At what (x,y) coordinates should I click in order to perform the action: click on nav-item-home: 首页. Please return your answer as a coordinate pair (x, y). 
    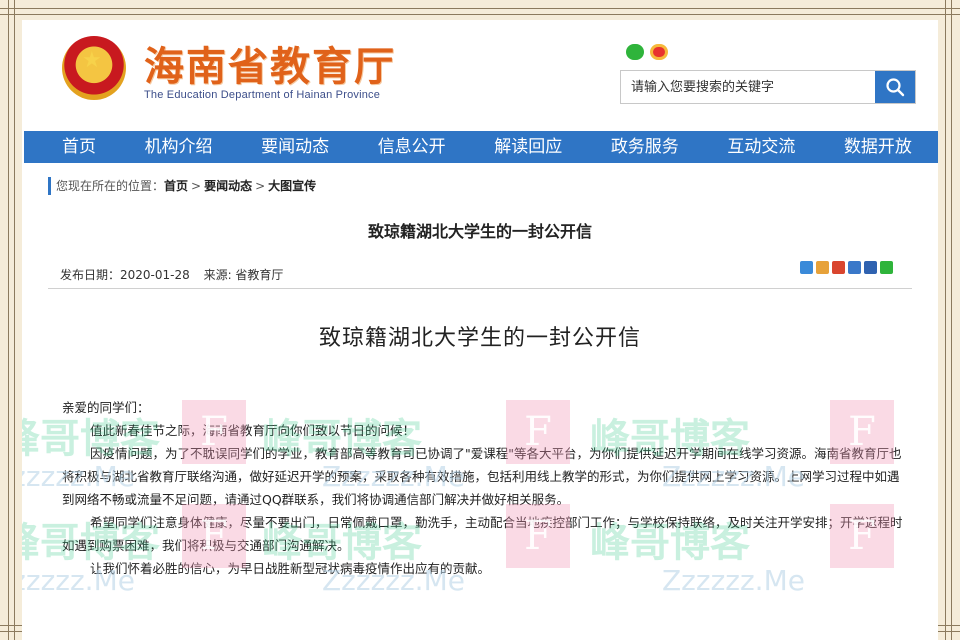
    Looking at the image, I should click on (79, 147).